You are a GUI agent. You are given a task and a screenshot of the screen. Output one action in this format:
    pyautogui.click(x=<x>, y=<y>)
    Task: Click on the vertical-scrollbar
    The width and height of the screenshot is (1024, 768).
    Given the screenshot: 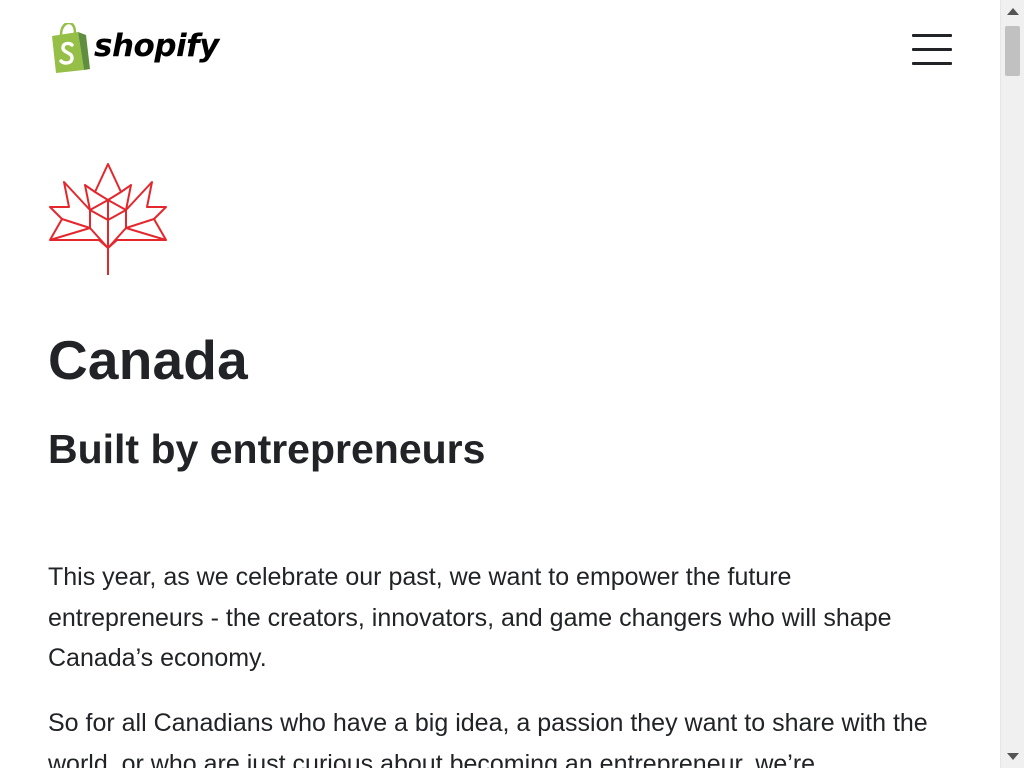 What is the action you would take?
    pyautogui.click(x=1012, y=384)
    